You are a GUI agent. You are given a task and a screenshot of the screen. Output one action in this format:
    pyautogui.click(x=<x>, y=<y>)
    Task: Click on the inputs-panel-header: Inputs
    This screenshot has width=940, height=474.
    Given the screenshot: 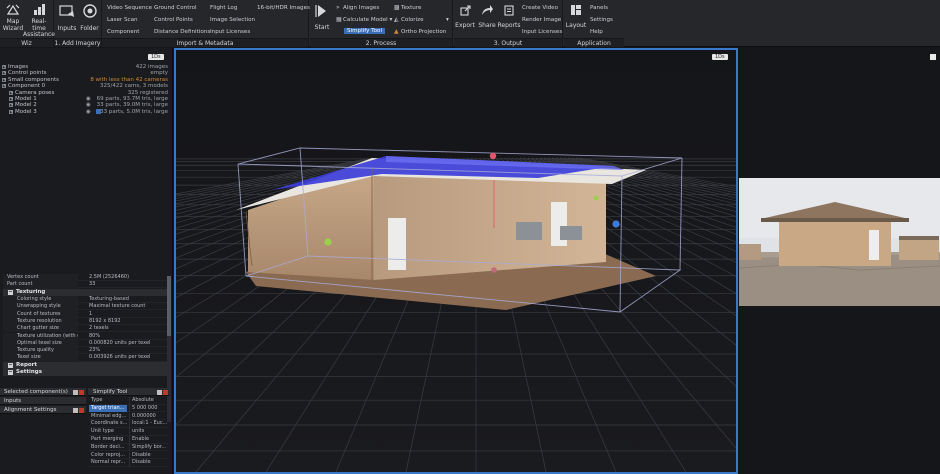 What is the action you would take?
    pyautogui.click(x=43, y=401)
    